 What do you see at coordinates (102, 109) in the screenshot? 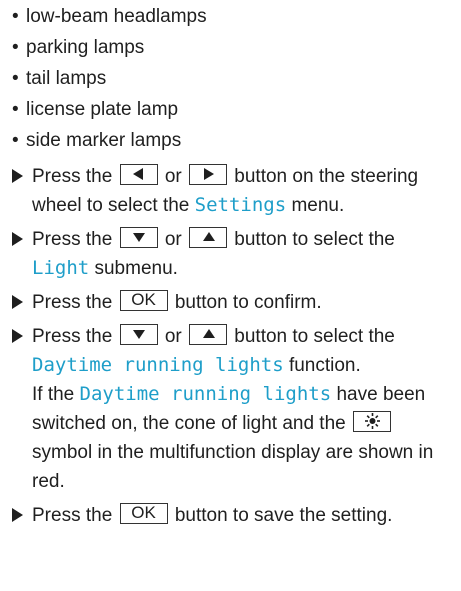
I see `list-item-text: license plate lamp` at bounding box center [102, 109].